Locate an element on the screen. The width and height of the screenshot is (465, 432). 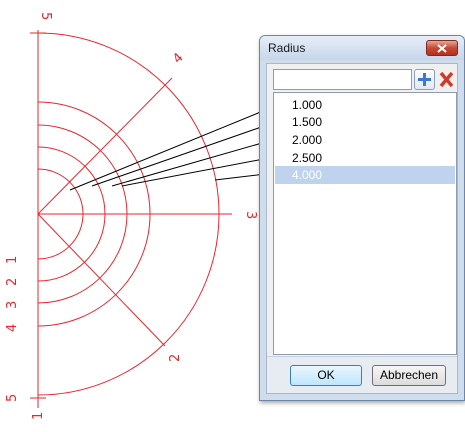
dialog-footer: OK Abbrechen is located at coordinates (362, 374).